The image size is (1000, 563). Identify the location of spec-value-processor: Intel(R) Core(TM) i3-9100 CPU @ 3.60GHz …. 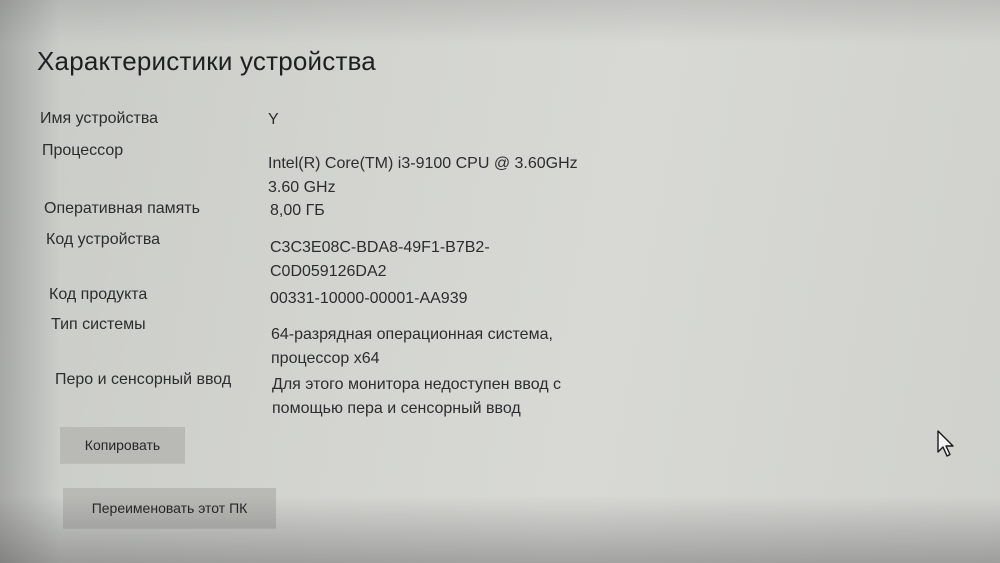
(423, 176).